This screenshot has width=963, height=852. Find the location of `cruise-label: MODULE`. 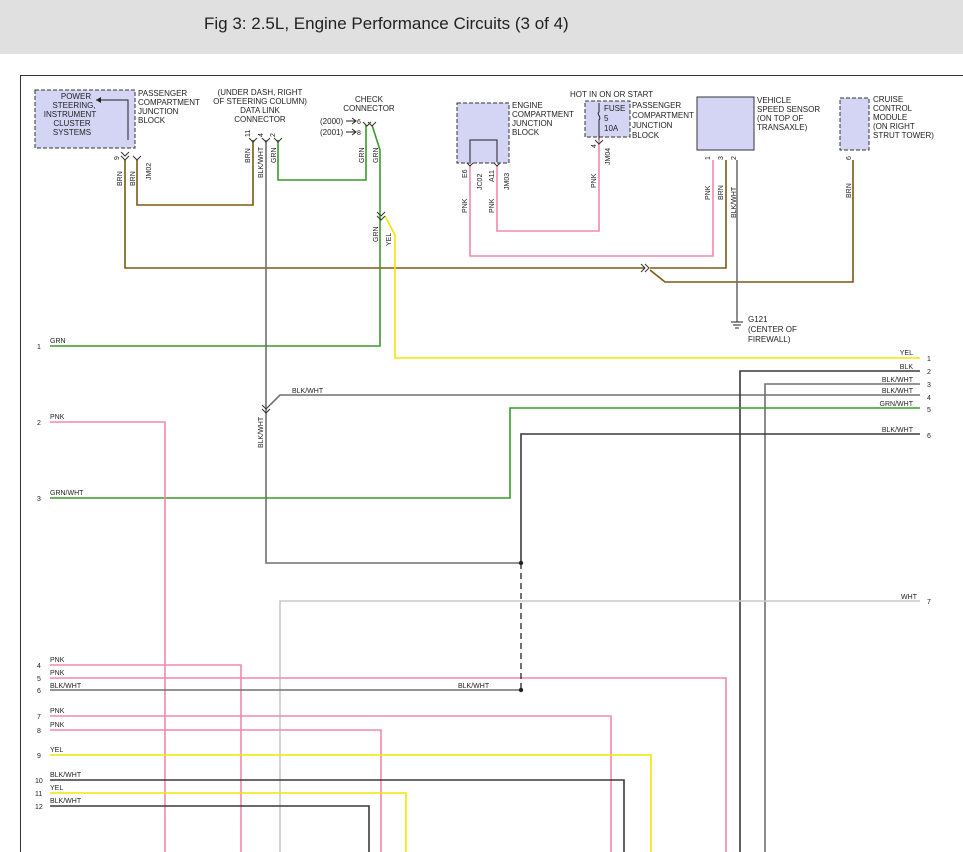

cruise-label: MODULE is located at coordinates (890, 117).